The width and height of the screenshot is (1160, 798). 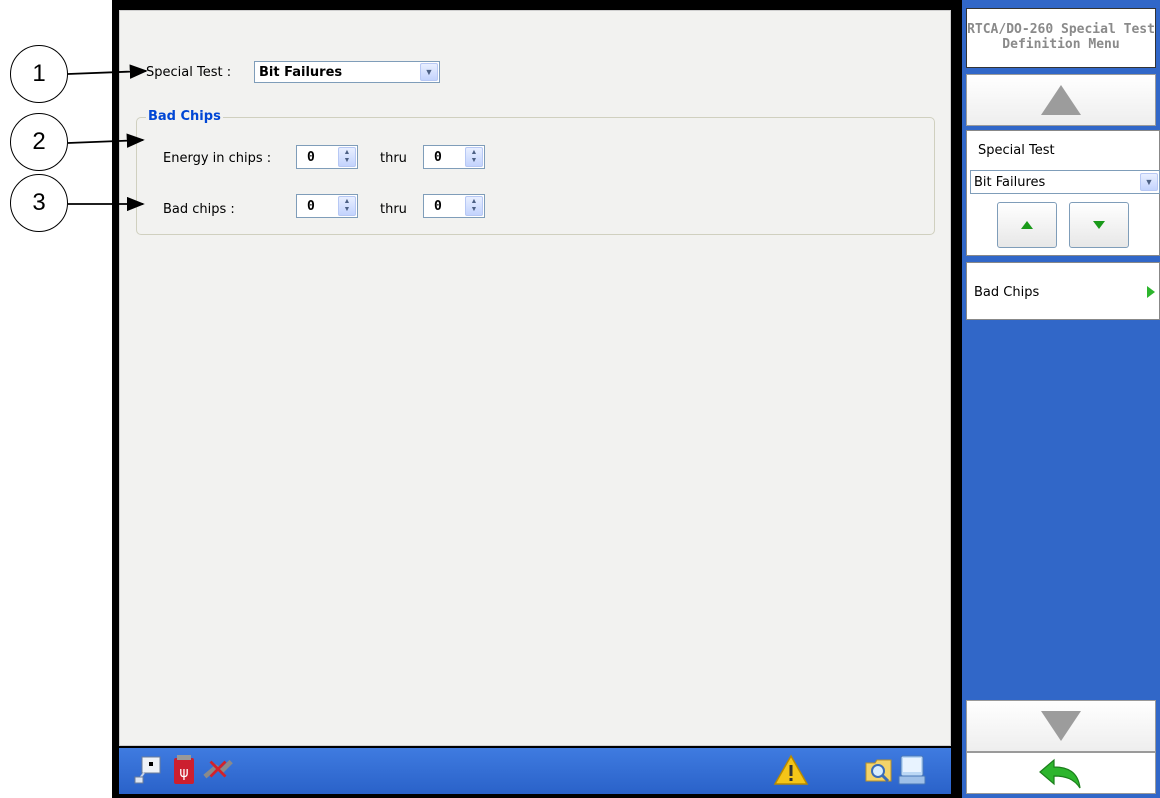 I want to click on bad-from-value: 0, so click(x=317, y=206).